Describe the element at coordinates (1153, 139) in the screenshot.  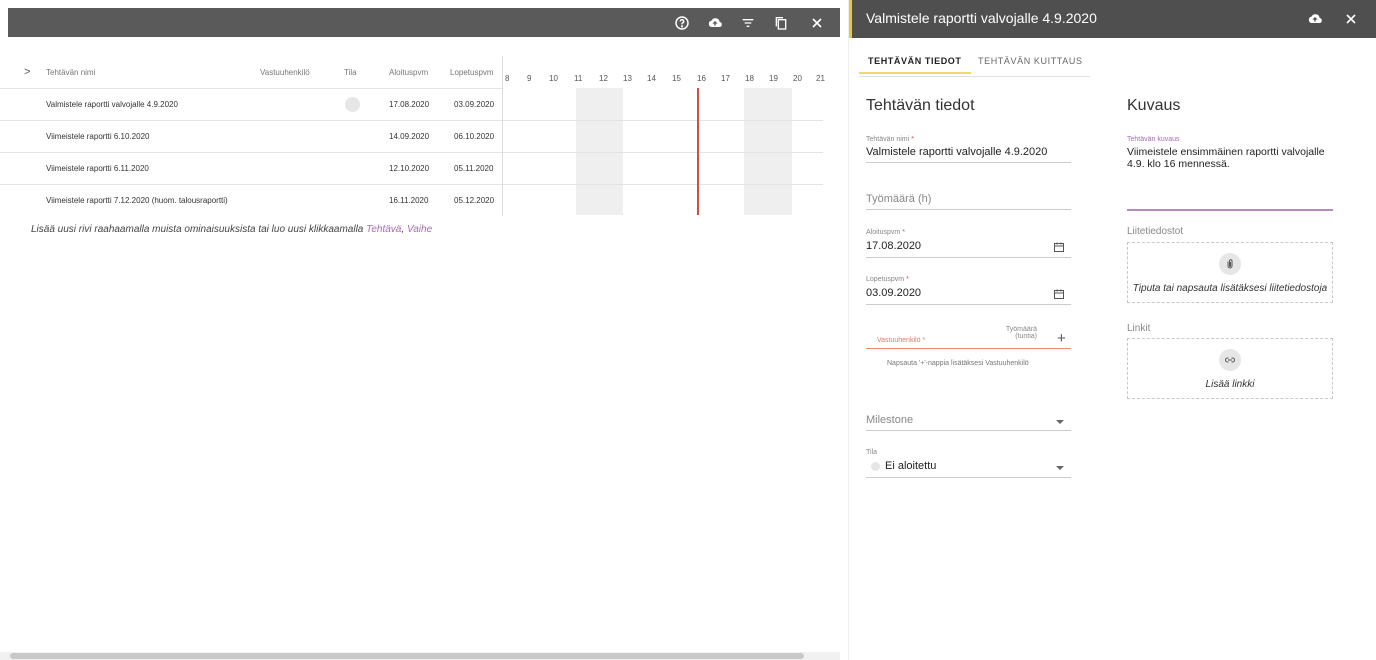
I see `description-label: Tehtävän kuvaus` at that location.